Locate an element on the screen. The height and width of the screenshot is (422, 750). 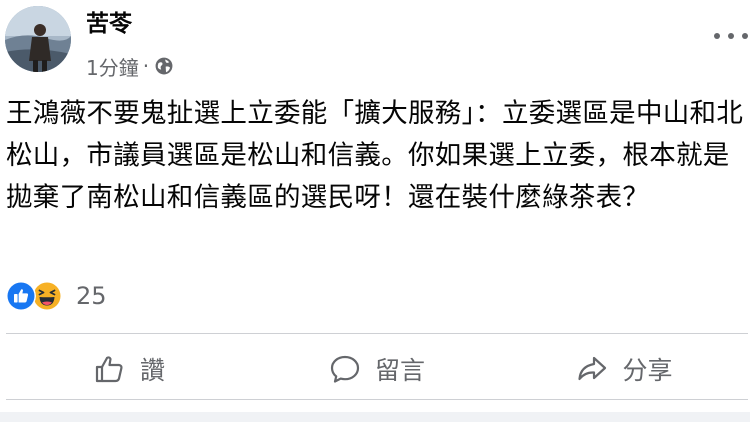
comment-button-label: 留言 is located at coordinates (399, 370).